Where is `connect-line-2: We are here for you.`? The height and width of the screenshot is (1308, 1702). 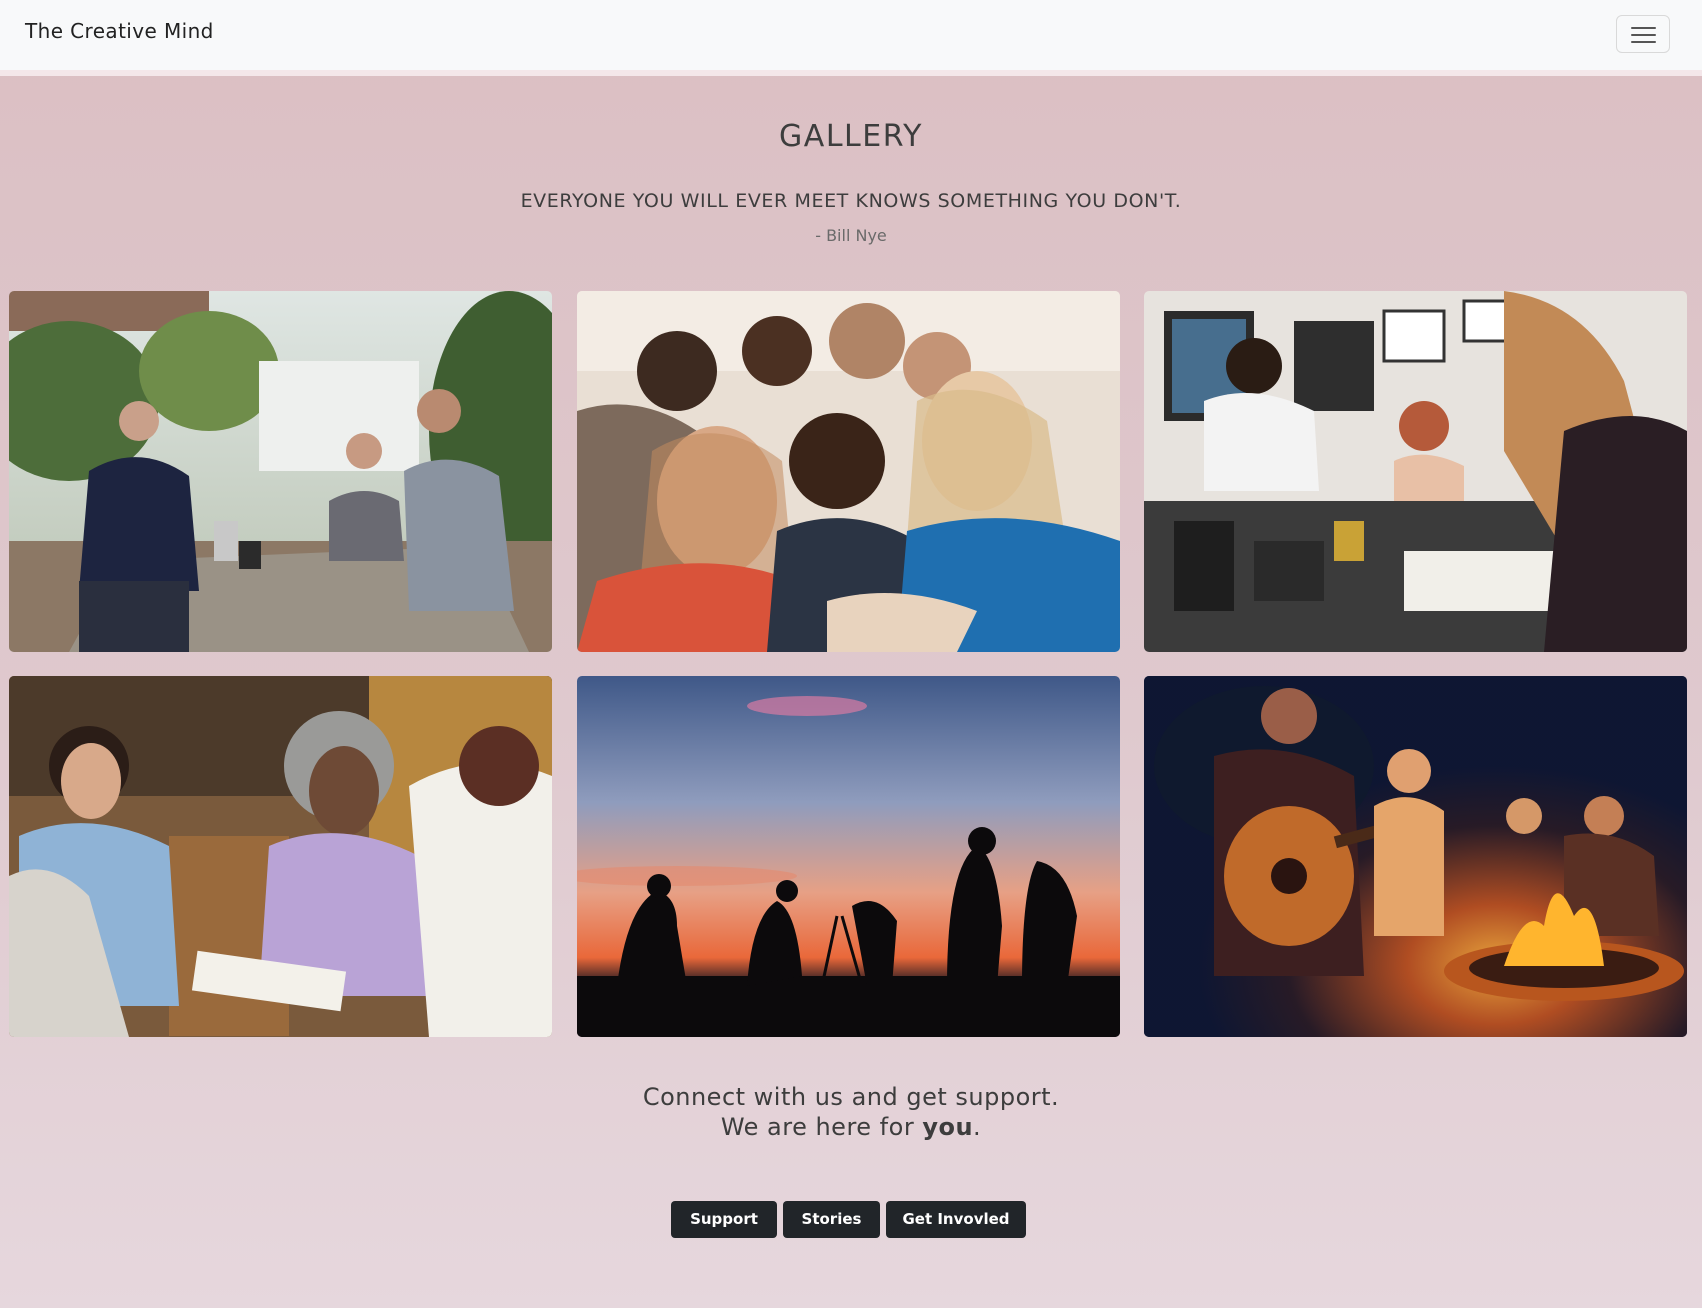 connect-line-2: We are here for you. is located at coordinates (851, 1127).